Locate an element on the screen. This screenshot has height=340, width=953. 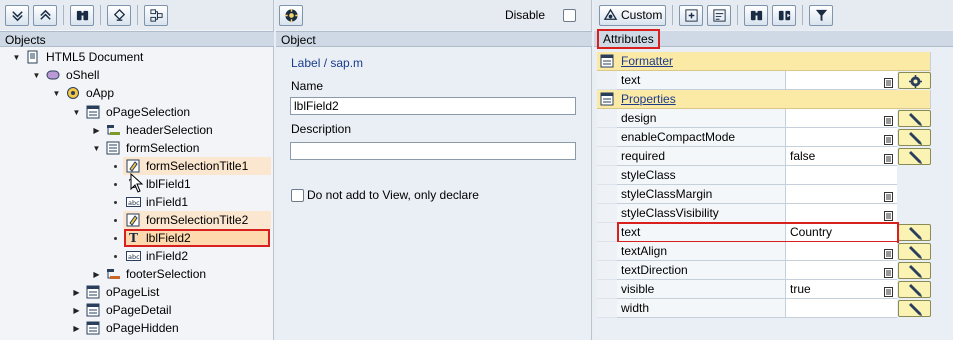
shell-icon is located at coordinates (53, 75).